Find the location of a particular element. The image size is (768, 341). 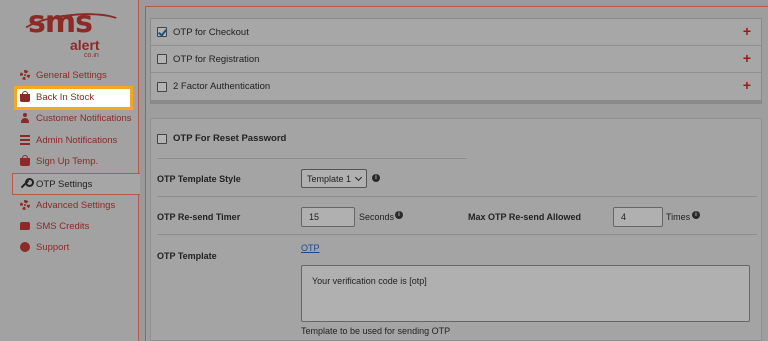

otp-template-textarea: Your verification code is [otp] is located at coordinates (525, 293).